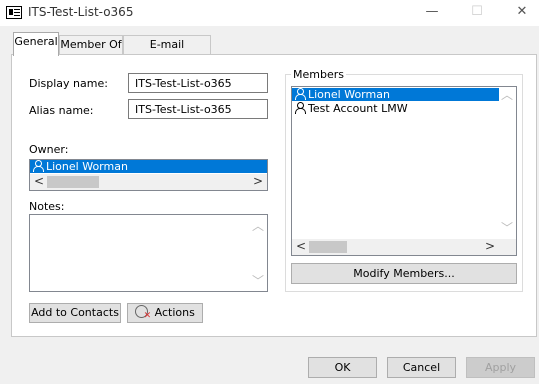 This screenshot has height=384, width=539. What do you see at coordinates (519, 13) in the screenshot?
I see `close-button: ✕` at bounding box center [519, 13].